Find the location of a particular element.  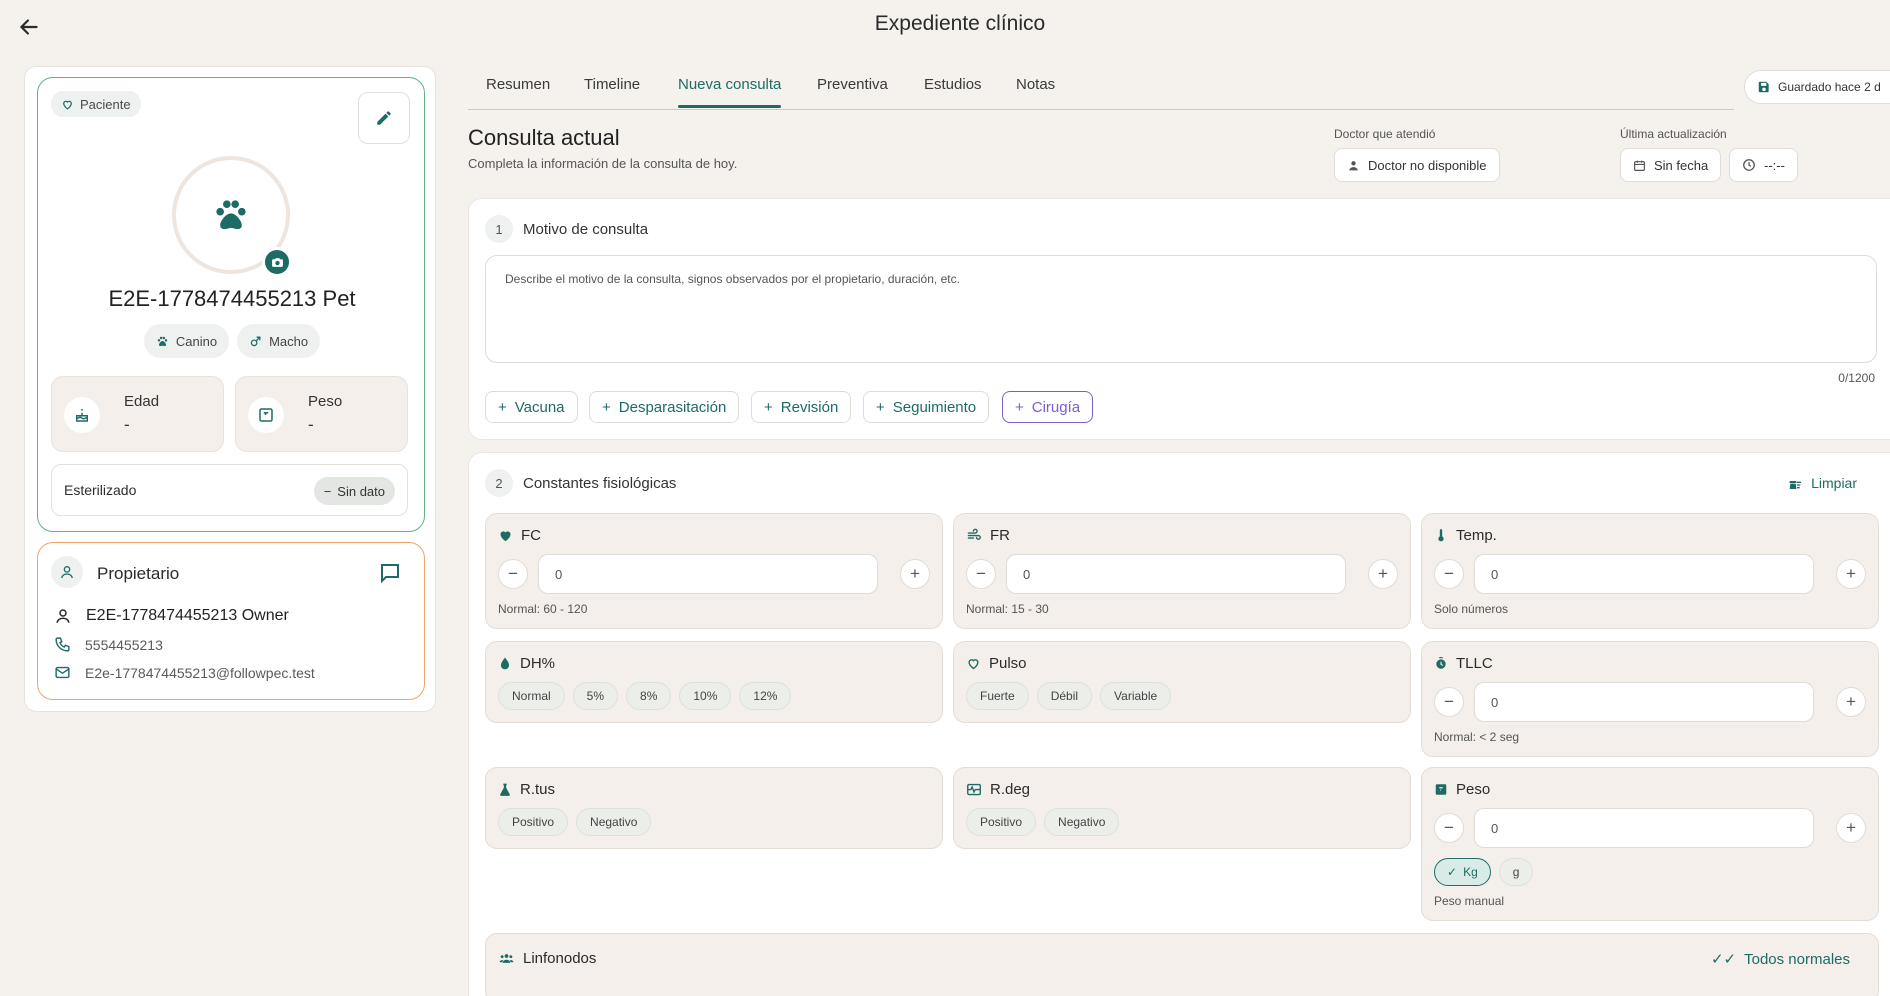

section-number: 1 is located at coordinates (499, 229).